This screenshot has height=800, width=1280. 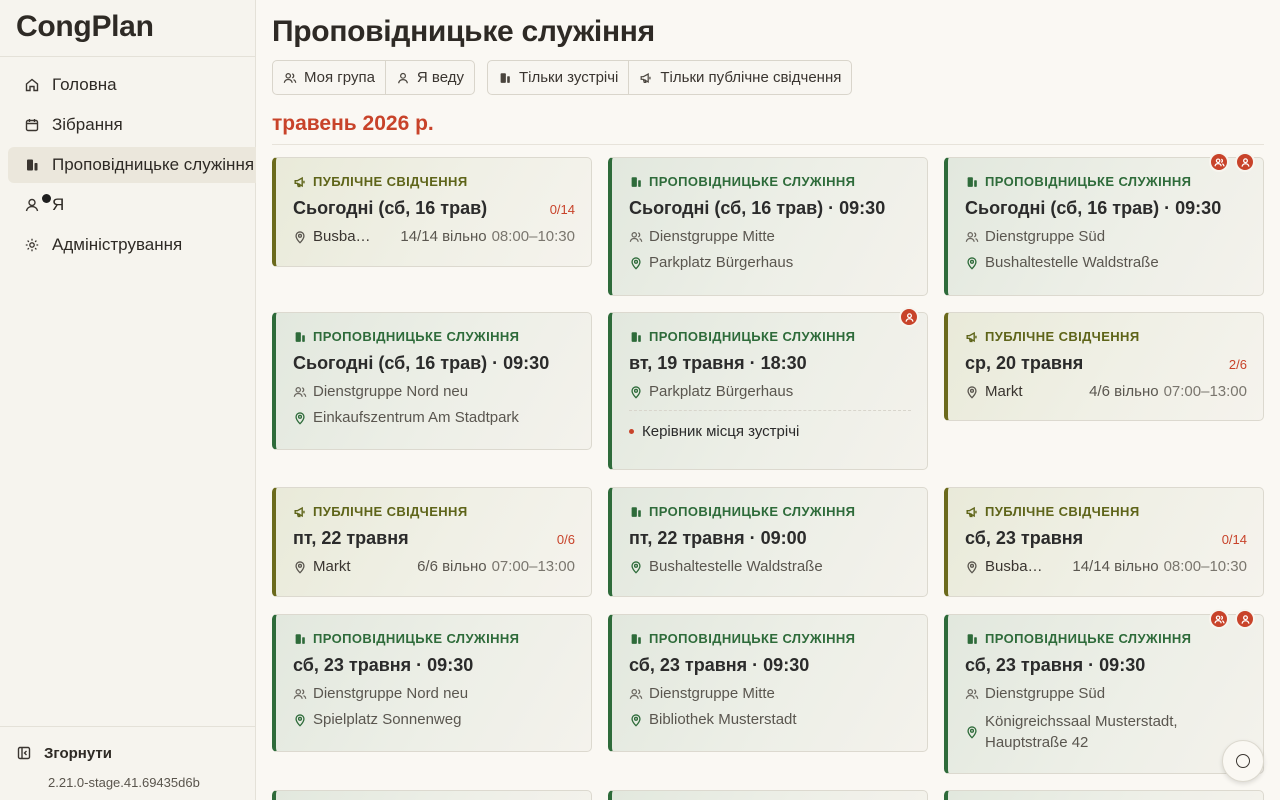 I want to click on sidebar-item-me: Я, so click(x=132, y=205).